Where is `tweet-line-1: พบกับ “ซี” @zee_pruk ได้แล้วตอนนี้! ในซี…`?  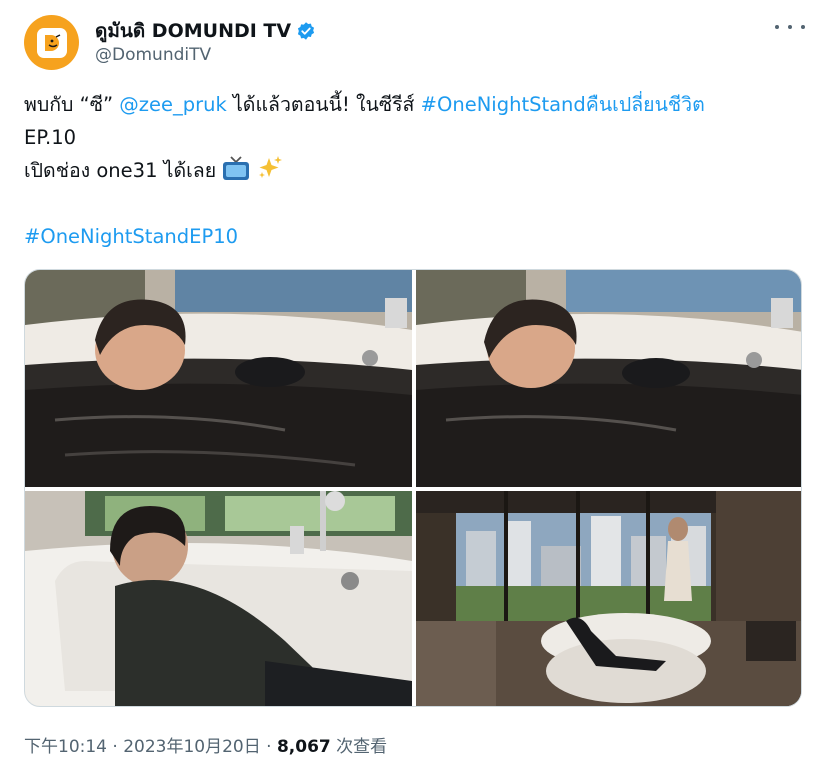
tweet-line-1: พบกับ “ซี” @zee_pruk ได้แล้วตอนนี้! ในซี… is located at coordinates (419, 104).